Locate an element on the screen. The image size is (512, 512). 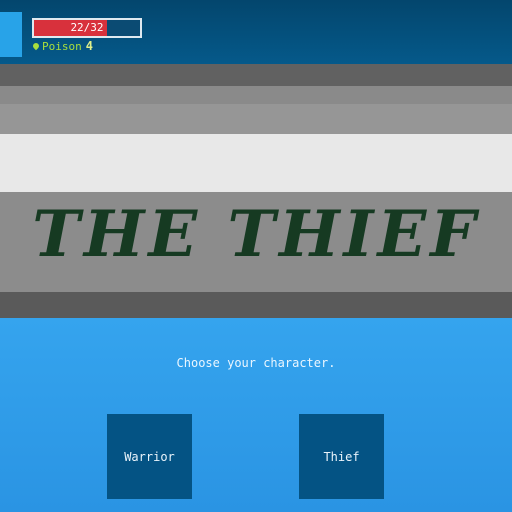
choose-prompt: Choose your character. is located at coordinates (256, 363).